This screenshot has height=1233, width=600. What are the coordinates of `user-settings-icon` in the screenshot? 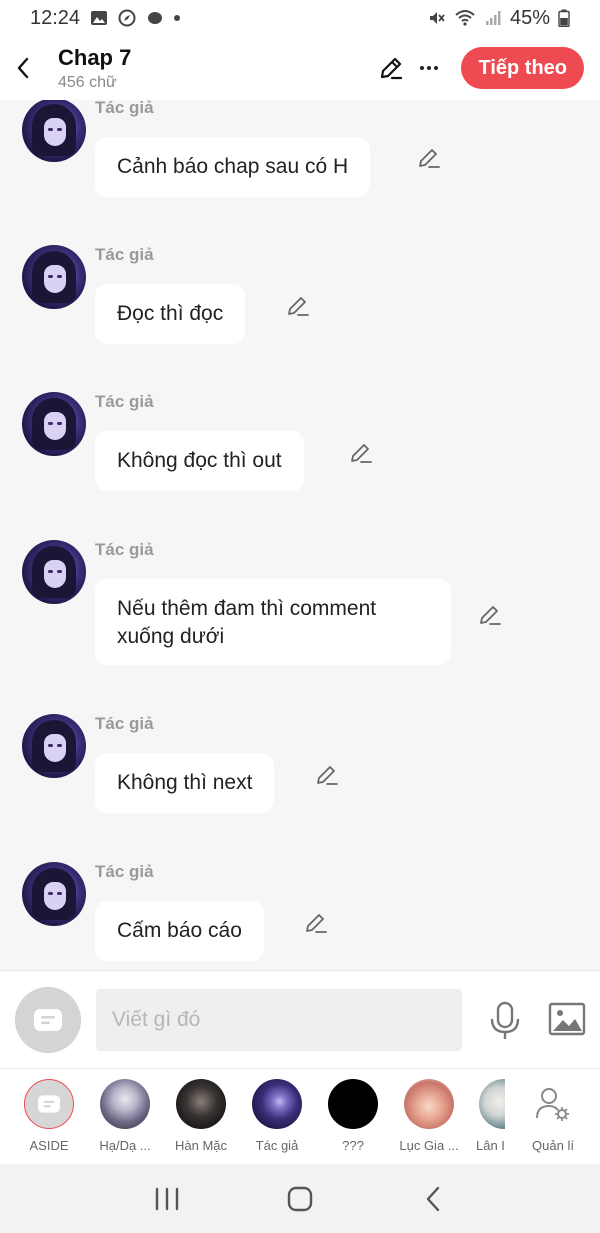 It's located at (552, 1104).